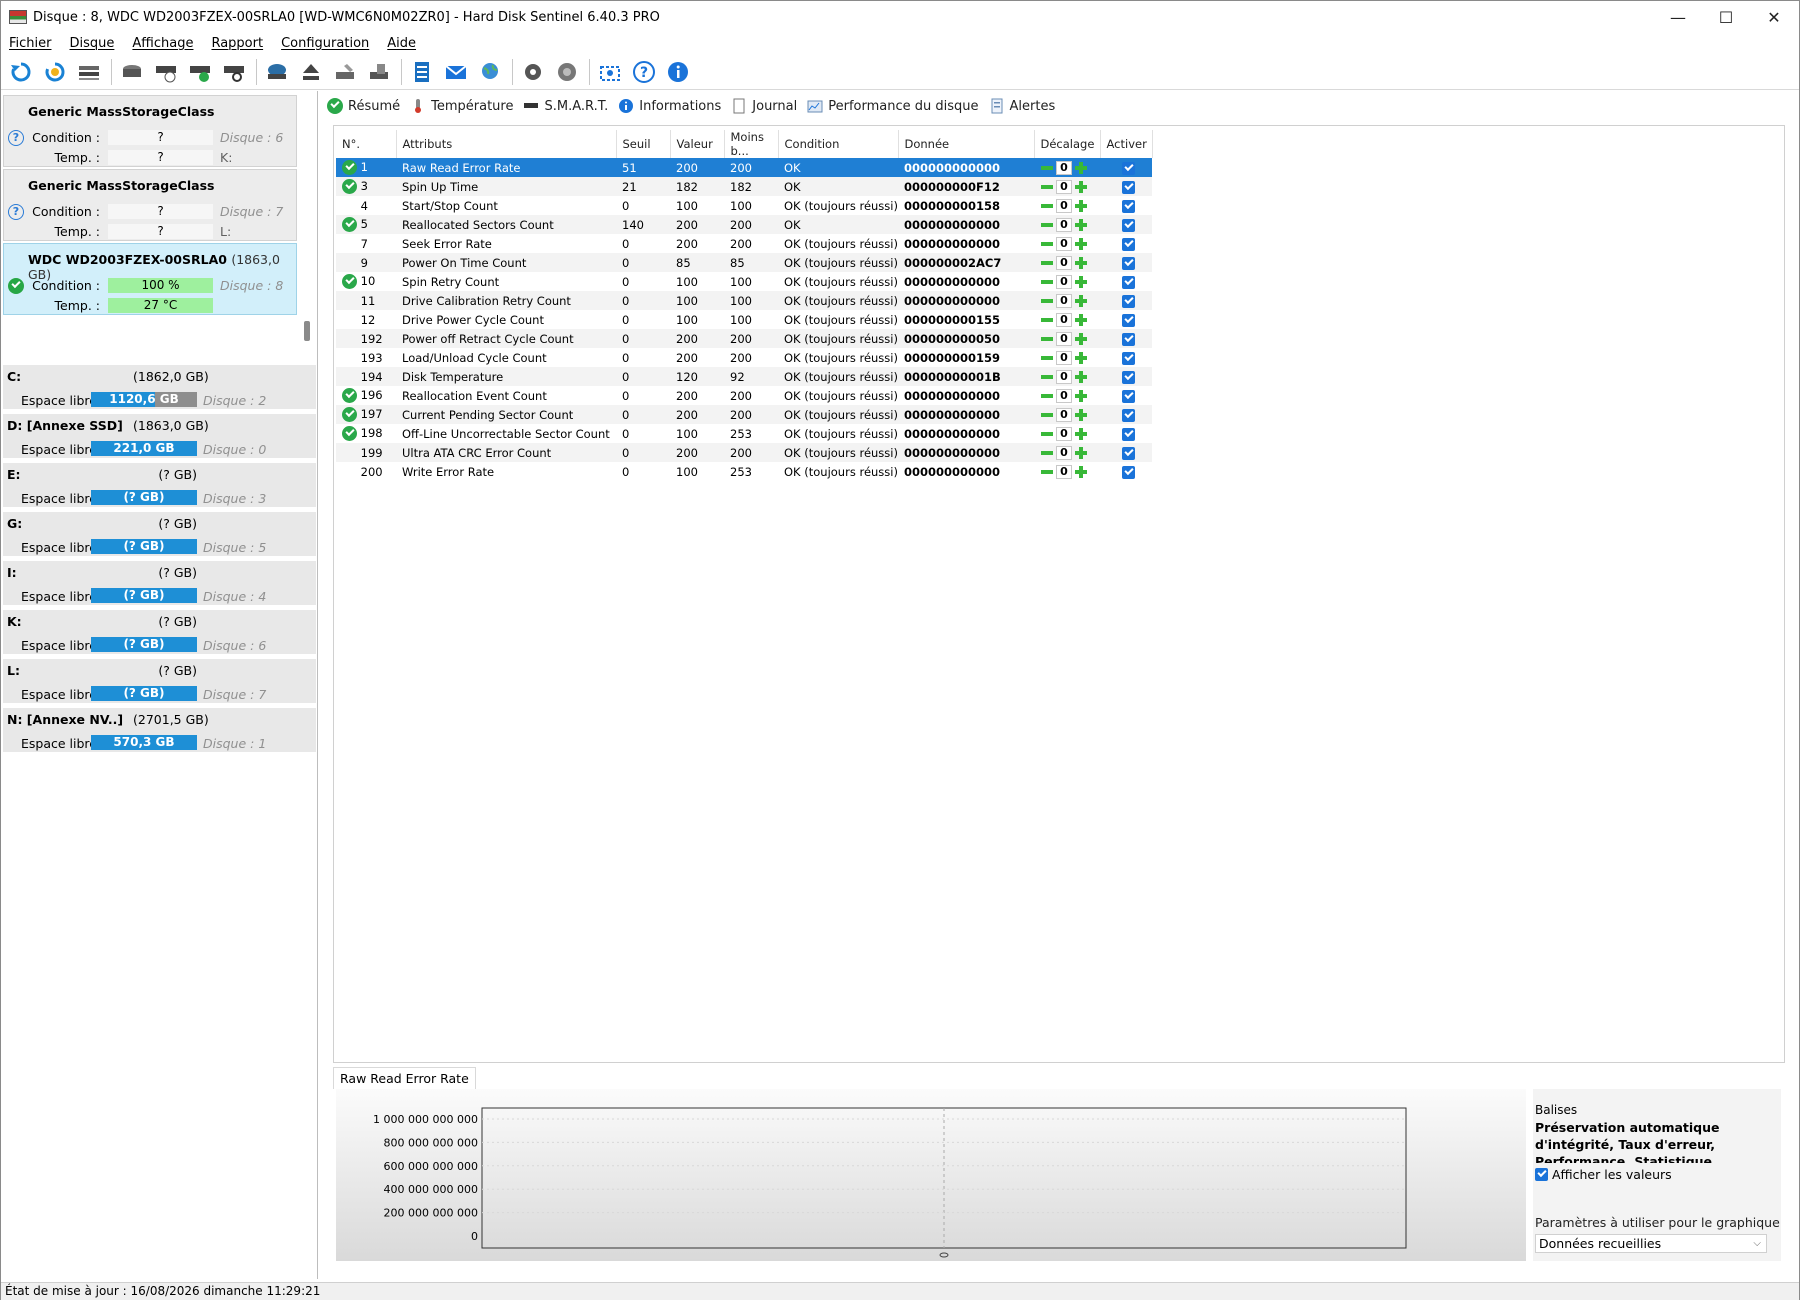 This screenshot has height=1300, width=1800. I want to click on info-icon, so click(678, 72).